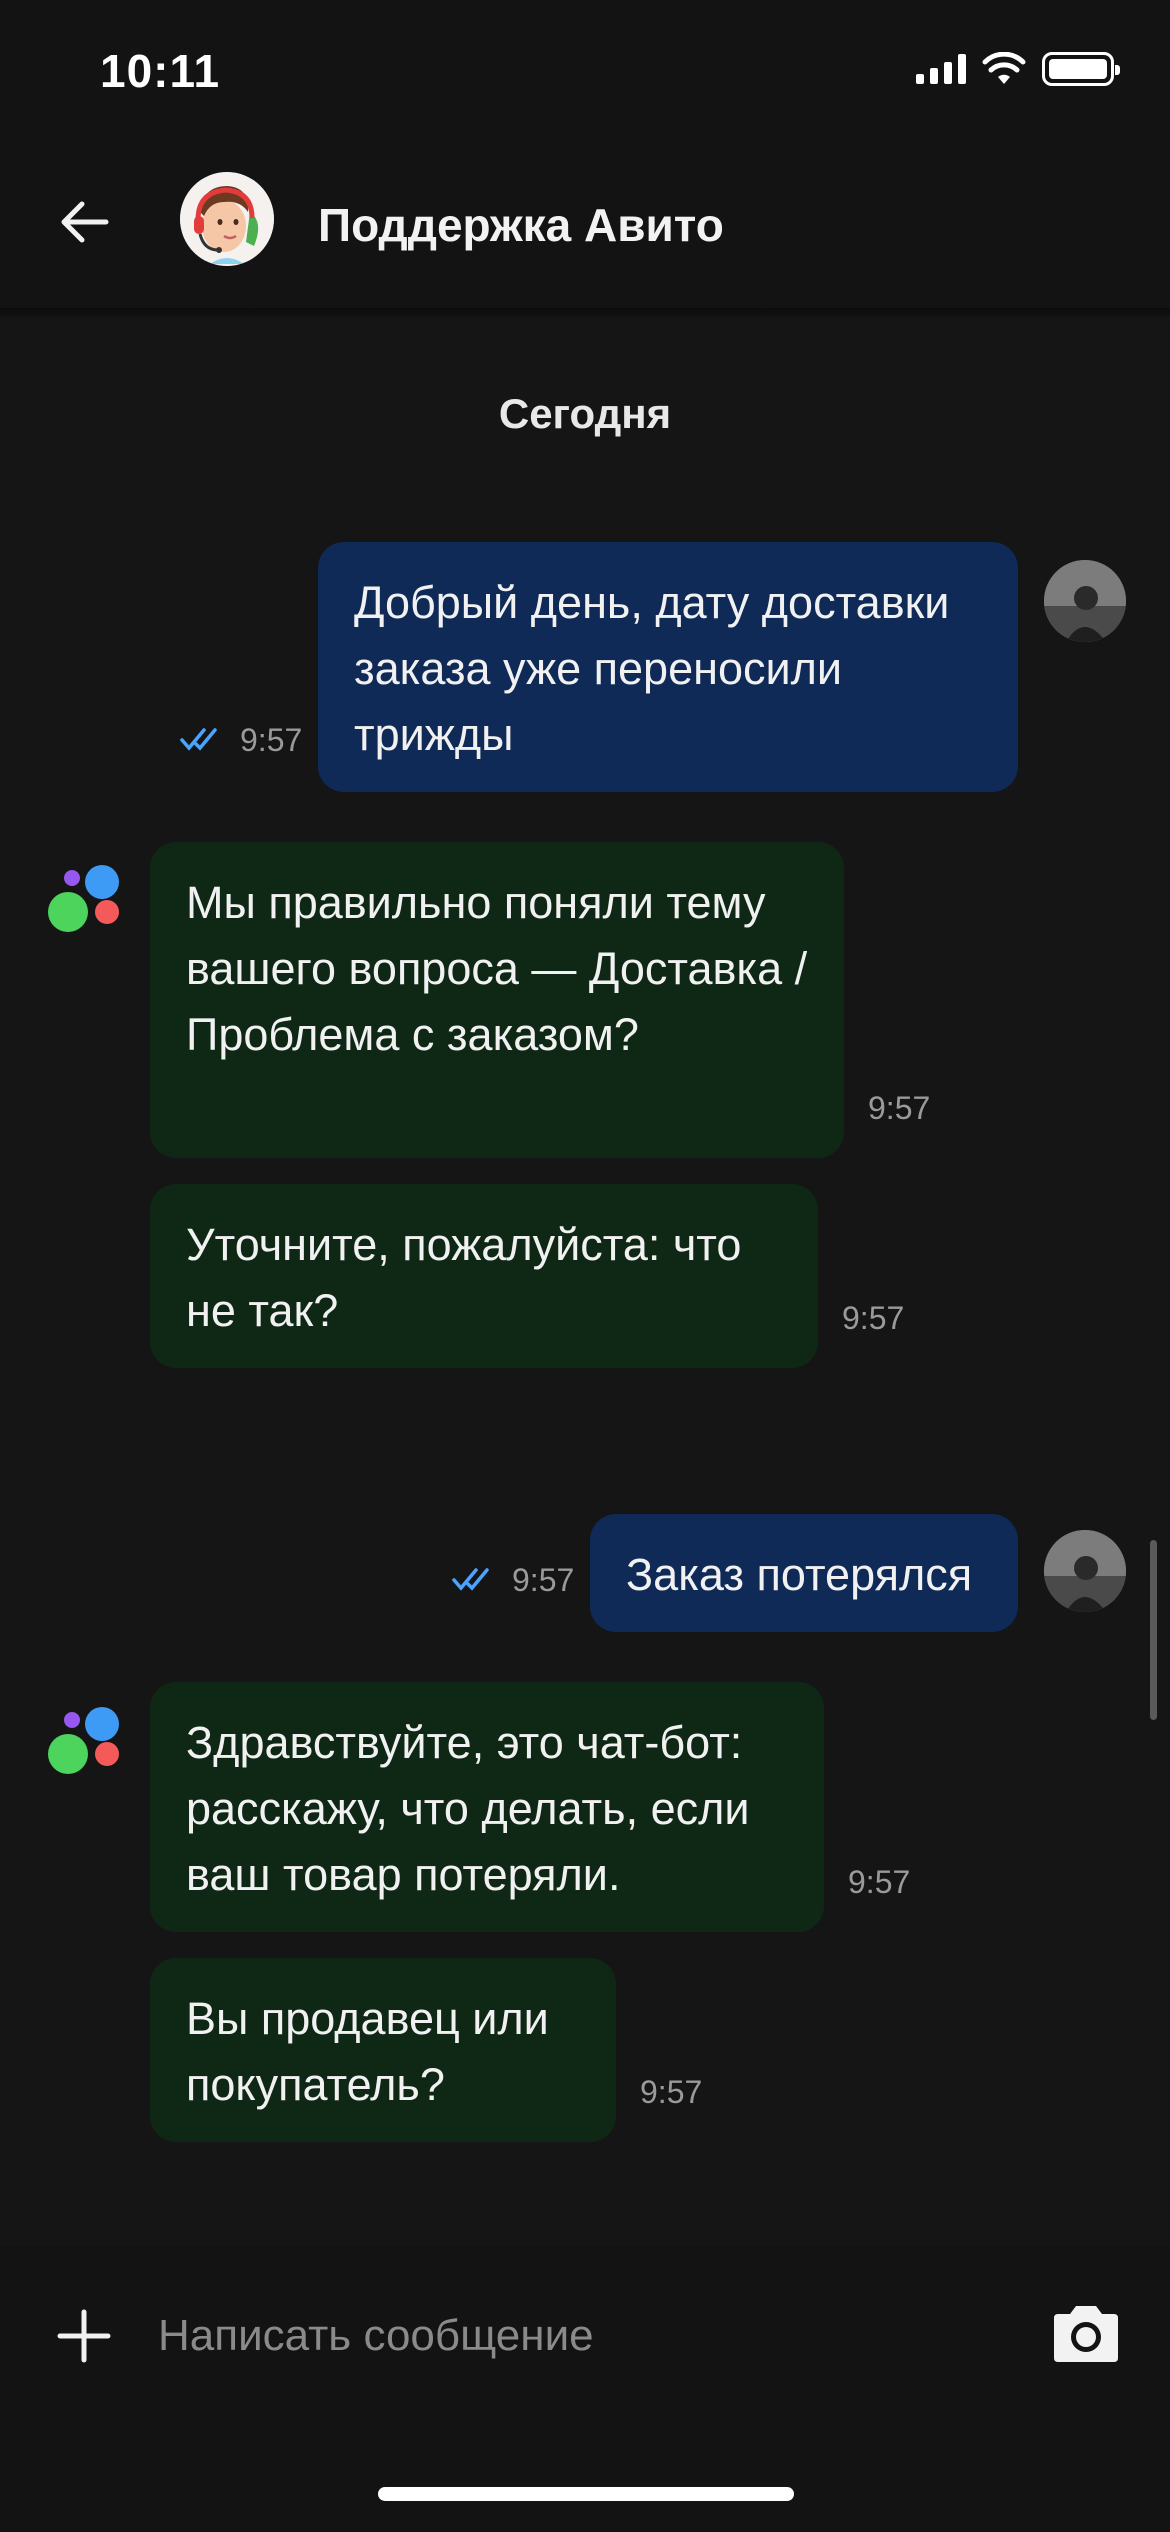  What do you see at coordinates (1004, 68) in the screenshot?
I see `wifi-icon` at bounding box center [1004, 68].